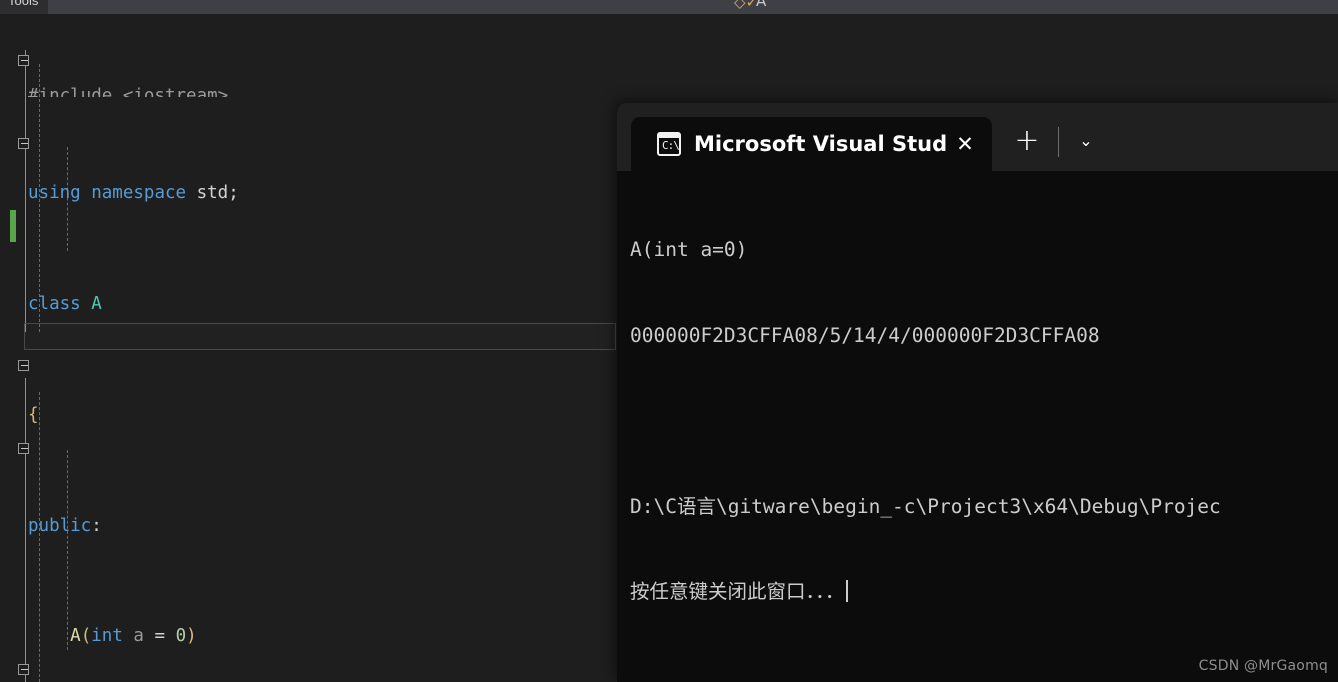 This screenshot has width=1338, height=682. I want to click on letter-a-icon: A, so click(761, 5).